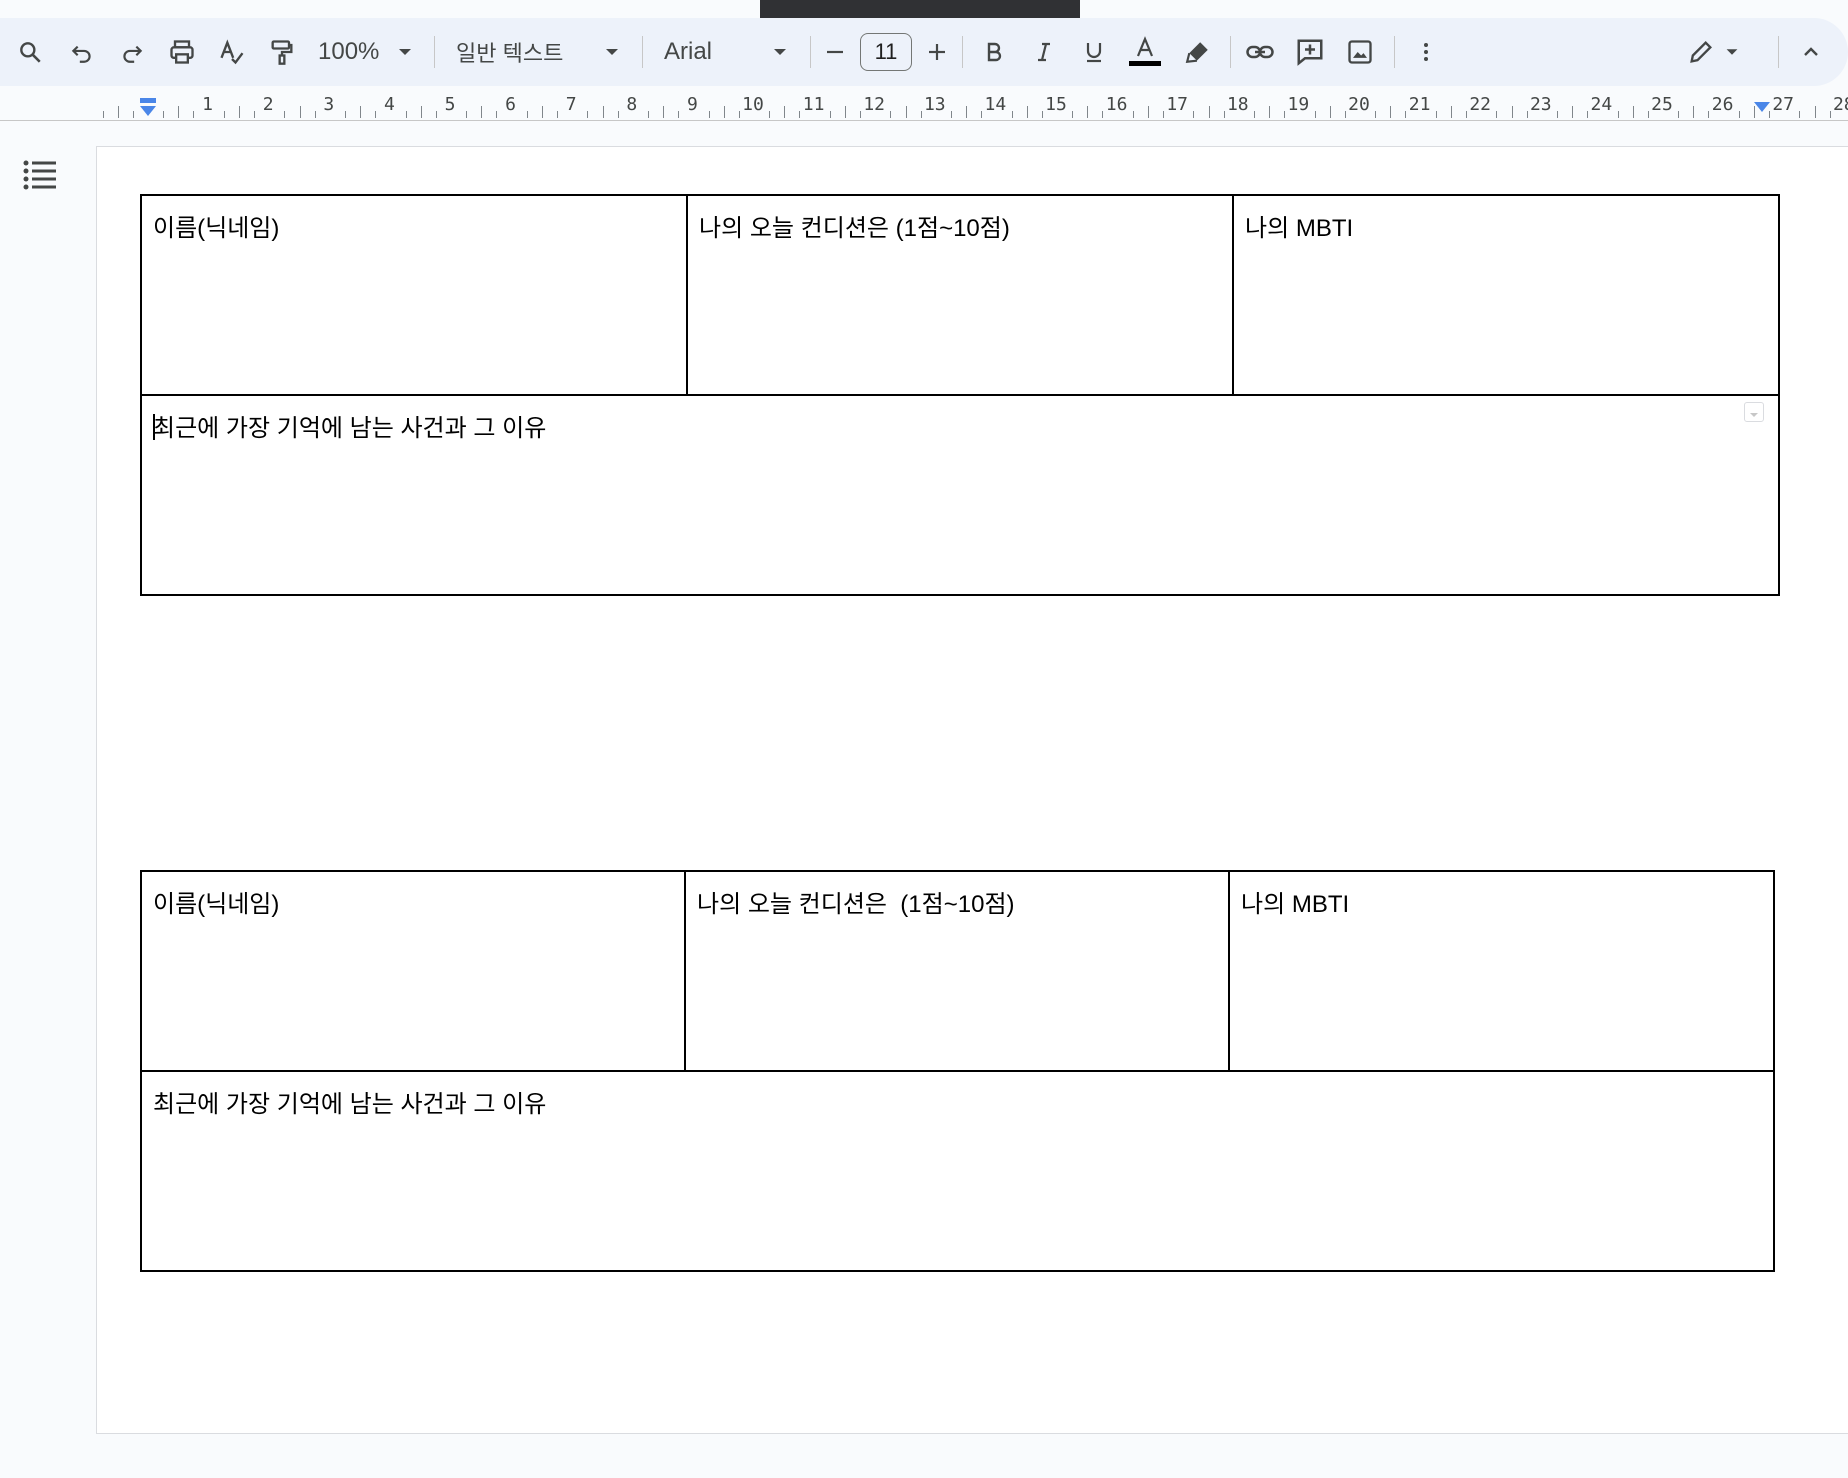  I want to click on underline-icon, so click(1094, 53).